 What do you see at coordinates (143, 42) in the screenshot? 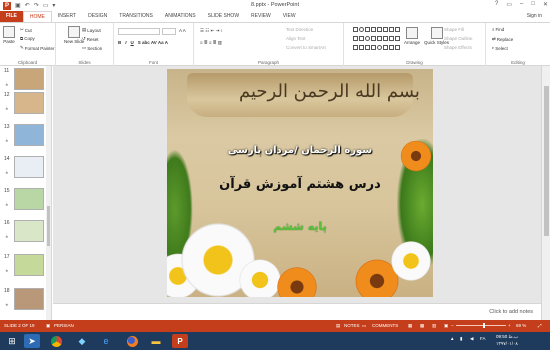
I see `font-format-buttons: B I U S abc AV Aa A` at bounding box center [143, 42].